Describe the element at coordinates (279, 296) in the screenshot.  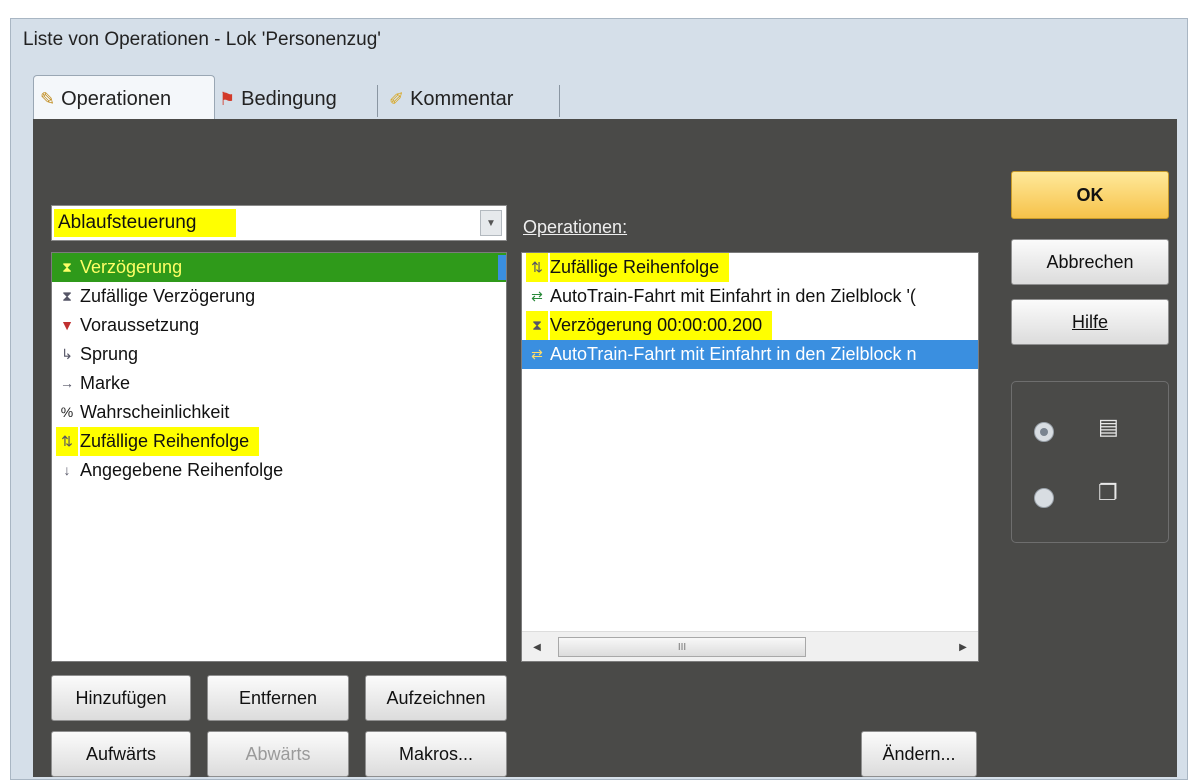
I see `list-item: ⧗ Zufällige Verzögerung` at that location.